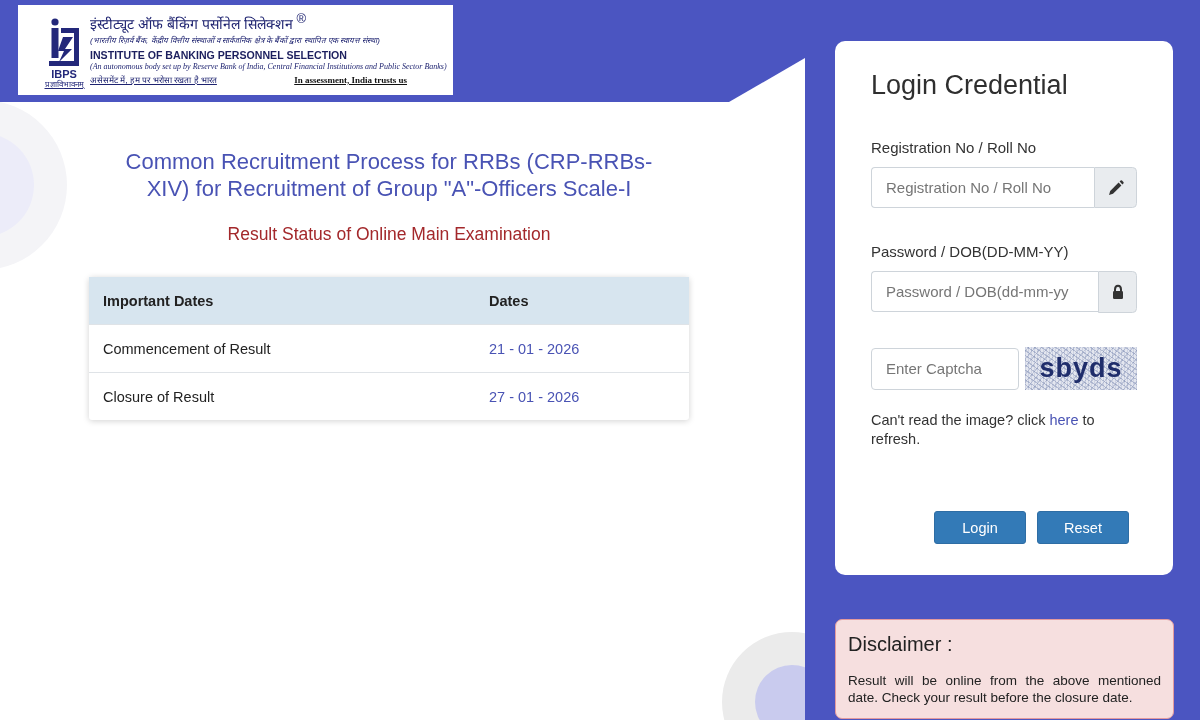 This screenshot has width=1200, height=720. What do you see at coordinates (945, 368) in the screenshot?
I see `captcha-input: Enter Captcha` at bounding box center [945, 368].